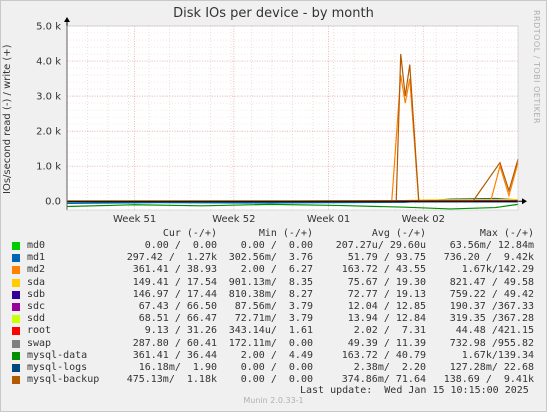  Describe the element at coordinates (270, 258) in the screenshot. I see `legend-value-min: 302.56m/ 3.76` at that location.